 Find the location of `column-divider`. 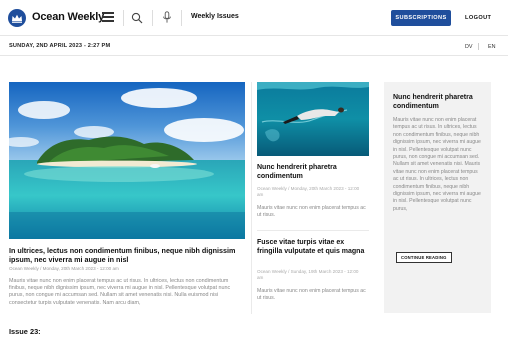

column-divider is located at coordinates (251, 198).